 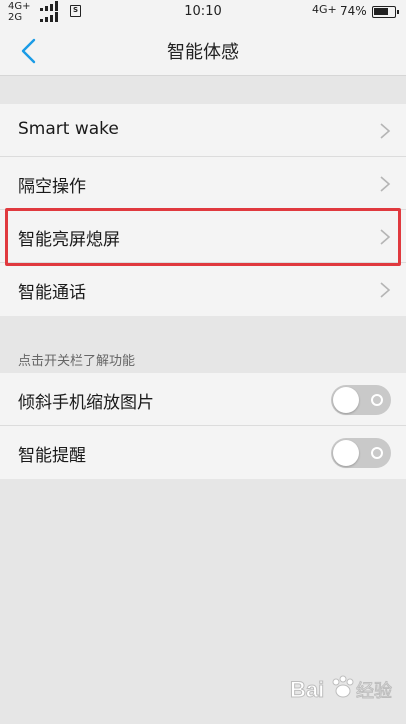 I want to click on menu-item-smart-screen-on-off: 智能亮屏熄屏, so click(x=203, y=236).